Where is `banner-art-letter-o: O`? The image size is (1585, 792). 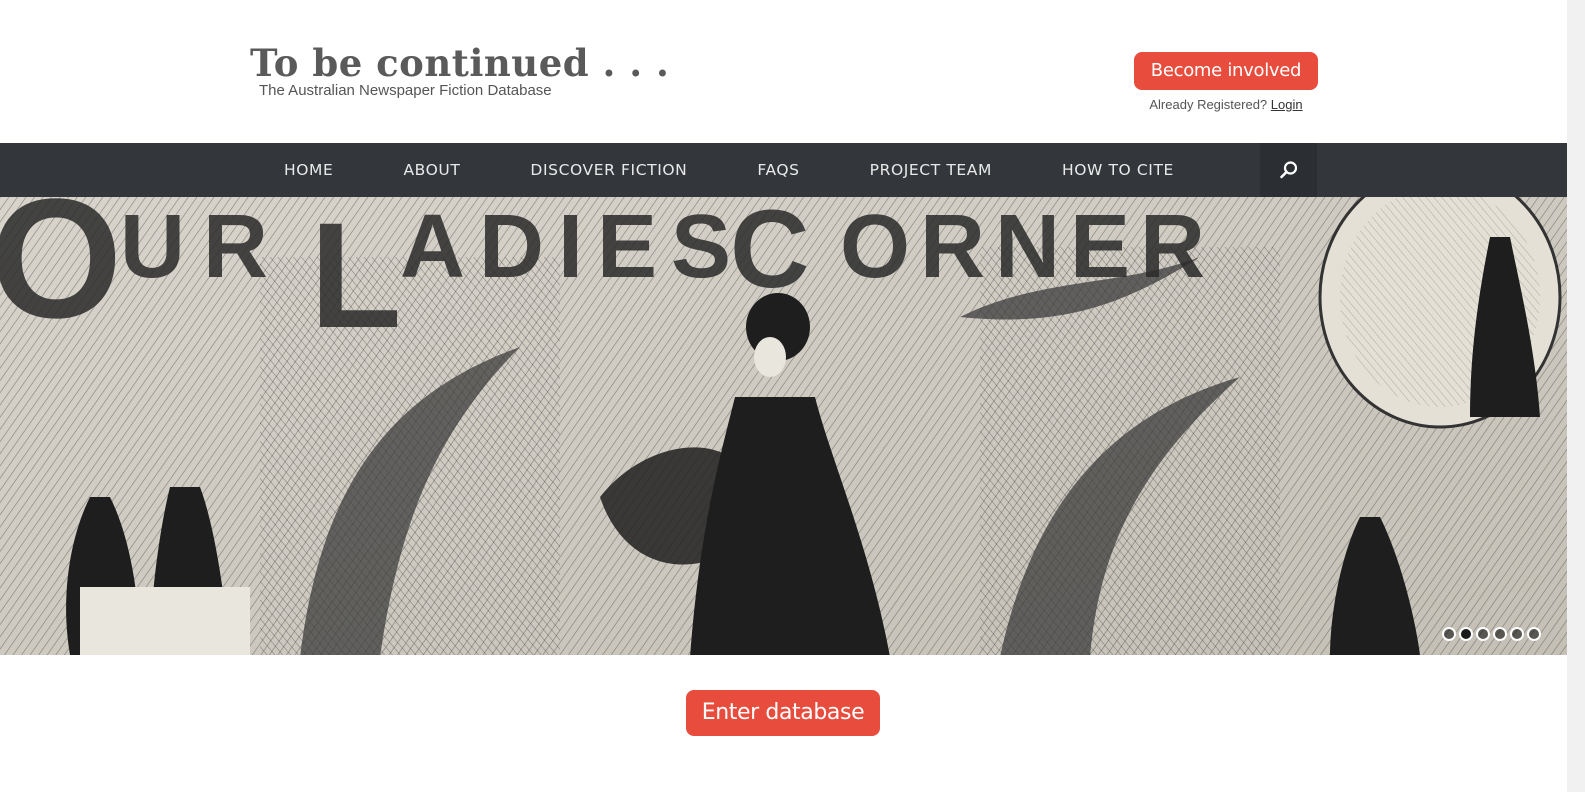 banner-art-letter-o: O is located at coordinates (61, 275).